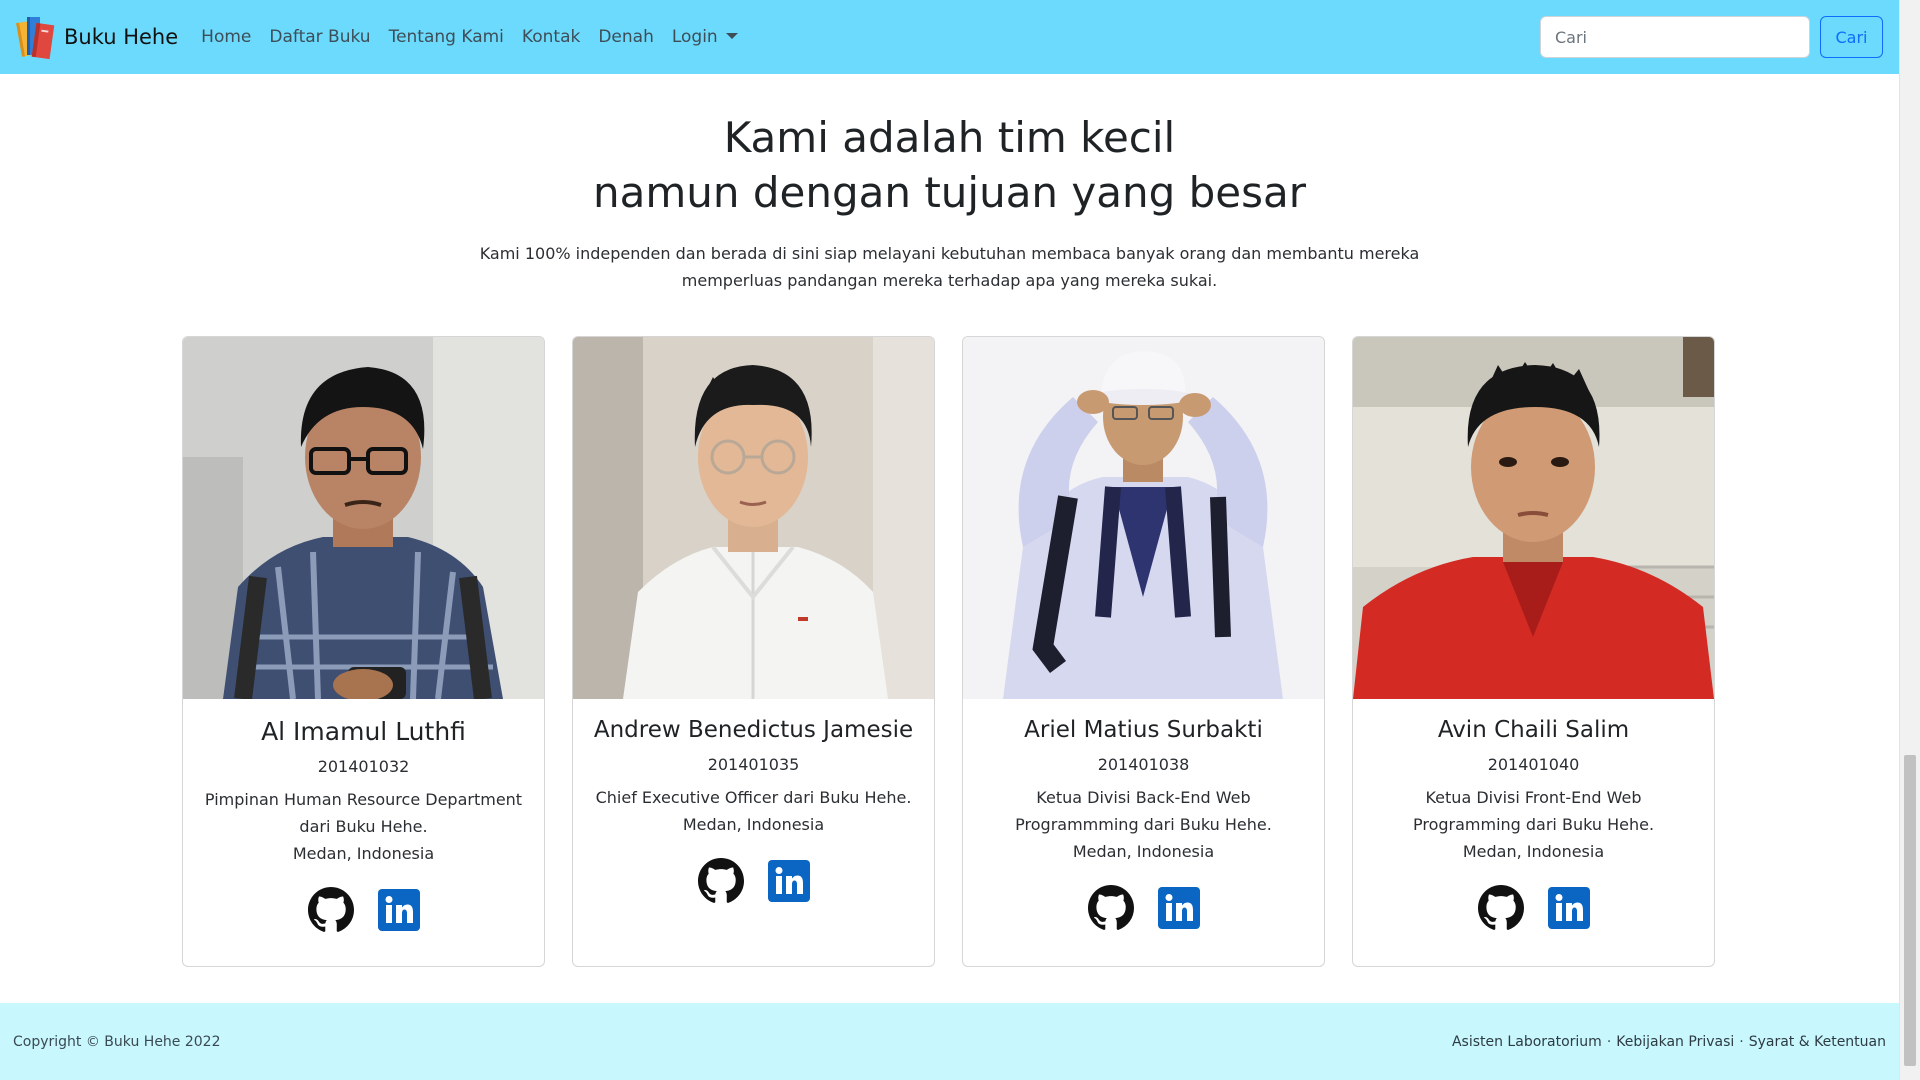 The image size is (1920, 1080). What do you see at coordinates (1143, 764) in the screenshot?
I see `team-member-id: 201401038` at bounding box center [1143, 764].